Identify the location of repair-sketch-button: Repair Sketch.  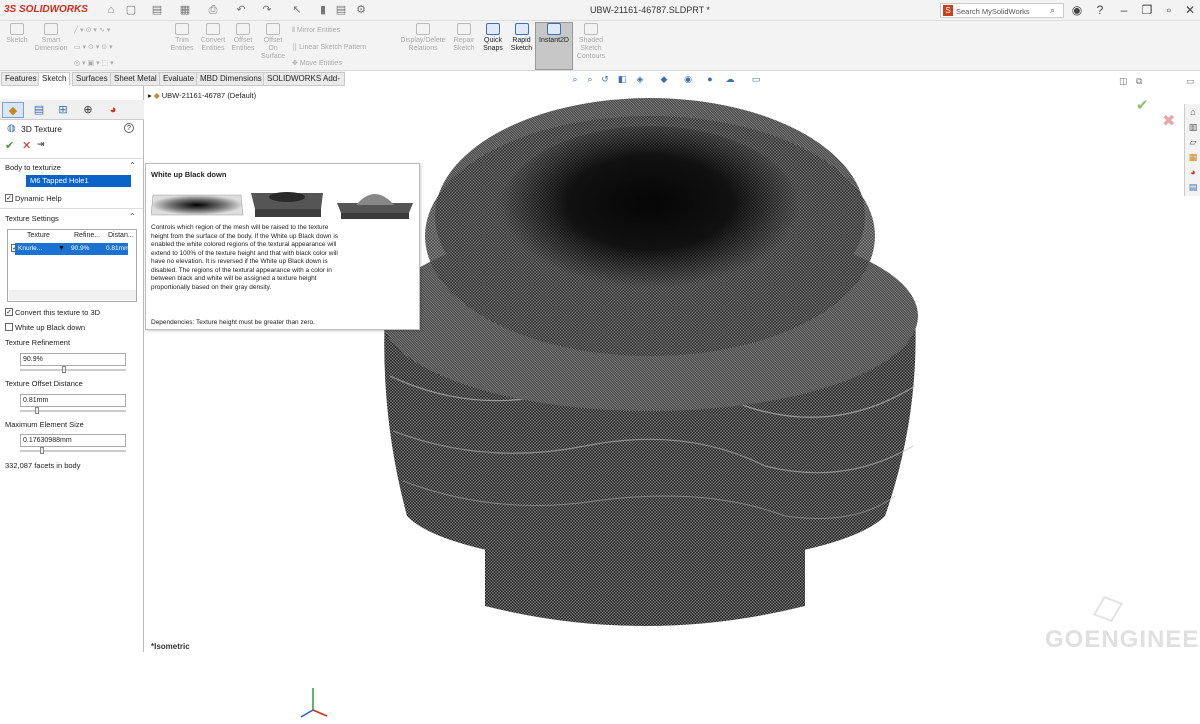
(464, 38).